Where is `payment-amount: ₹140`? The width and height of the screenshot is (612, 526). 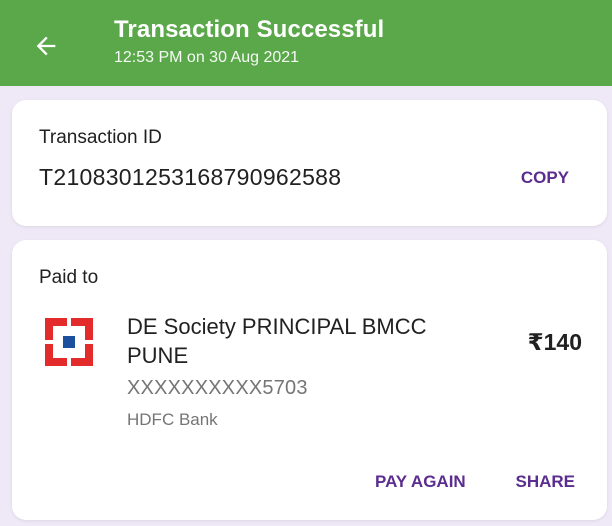 payment-amount: ₹140 is located at coordinates (554, 342).